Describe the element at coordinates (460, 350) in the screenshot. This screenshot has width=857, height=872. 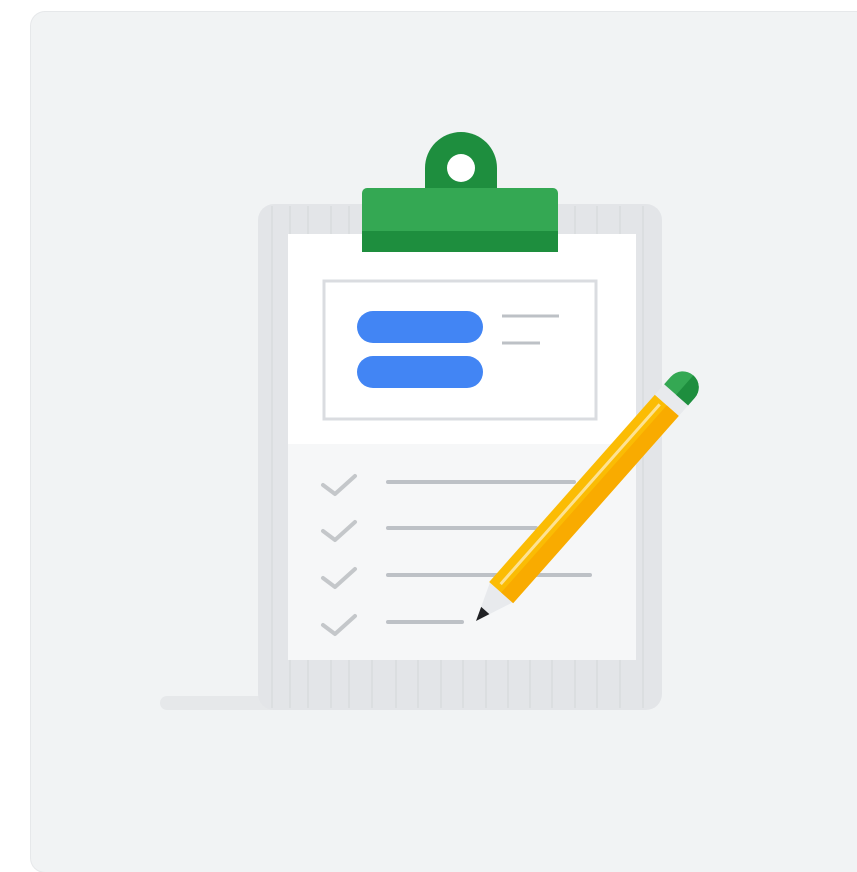
I see `header-card` at that location.